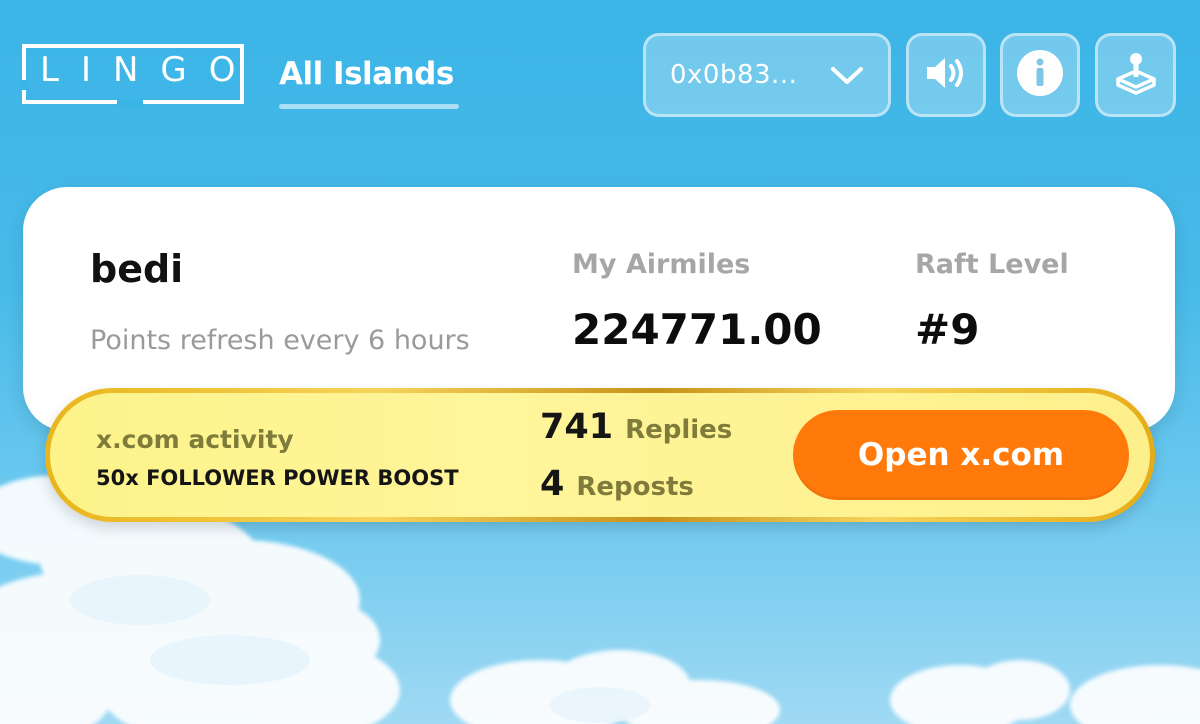 The height and width of the screenshot is (724, 1200). I want to click on activity-title: x.com activity, so click(195, 439).